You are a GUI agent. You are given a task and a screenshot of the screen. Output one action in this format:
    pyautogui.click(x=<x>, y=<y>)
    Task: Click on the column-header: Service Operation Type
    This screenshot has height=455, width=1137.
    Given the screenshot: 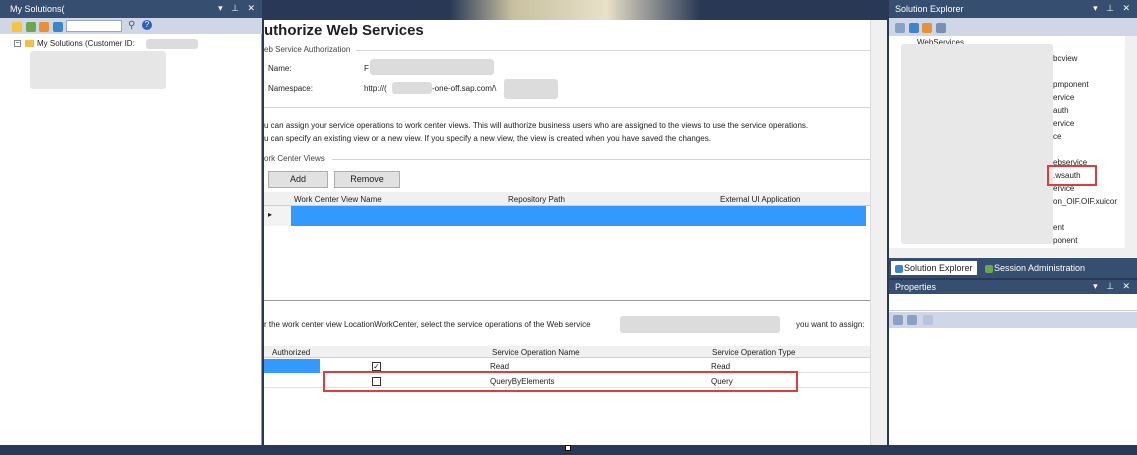 What is the action you would take?
    pyautogui.click(x=753, y=352)
    